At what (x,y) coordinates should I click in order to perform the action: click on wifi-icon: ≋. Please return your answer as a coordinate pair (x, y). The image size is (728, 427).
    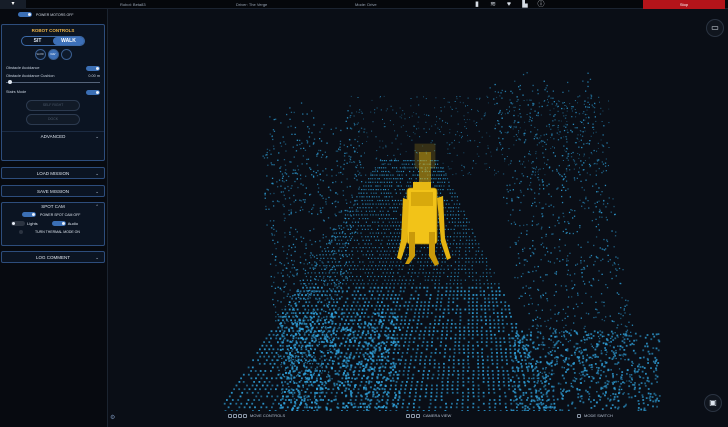
    Looking at the image, I should click on (493, 4).